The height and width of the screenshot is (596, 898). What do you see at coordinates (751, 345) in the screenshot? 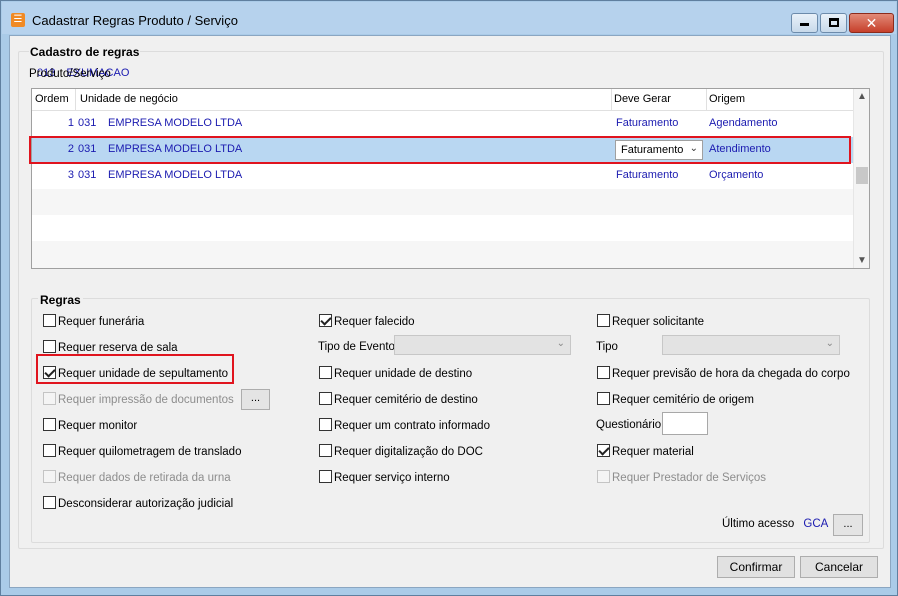
I see `tipo-select: ⌄` at bounding box center [751, 345].